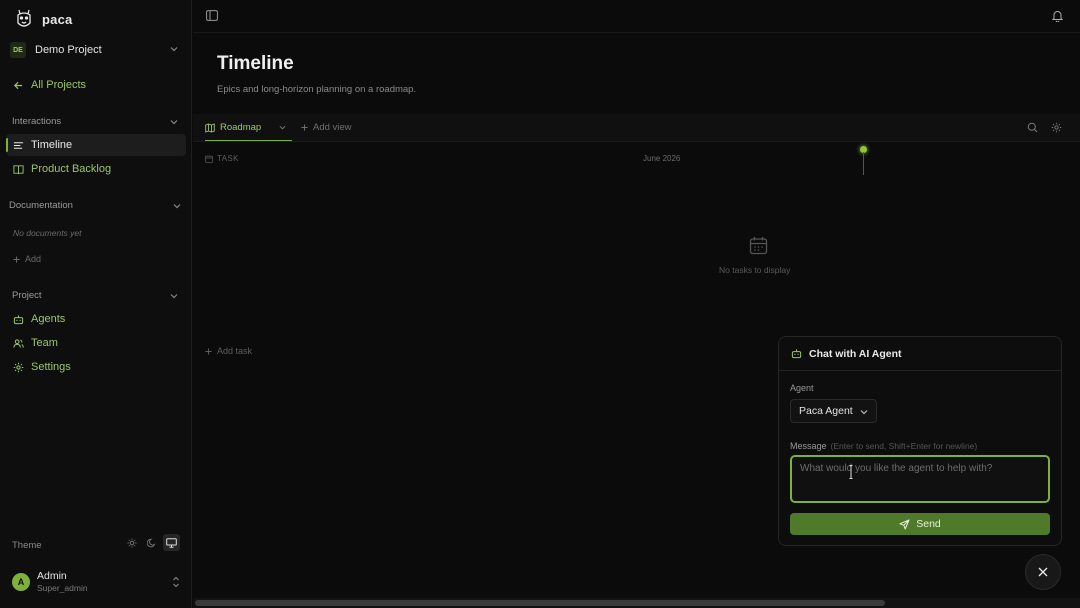 This screenshot has height=608, width=1080. Describe the element at coordinates (27, 545) in the screenshot. I see `theme-label: Theme` at that location.